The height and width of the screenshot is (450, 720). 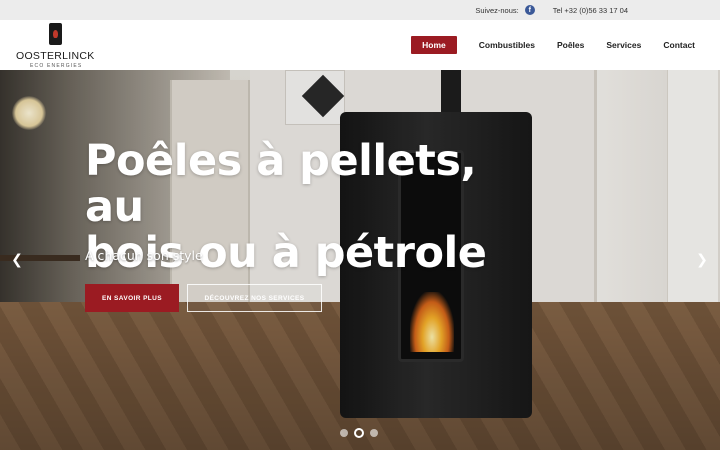 I want to click on chevron-right-icon: ❯, so click(x=702, y=260).